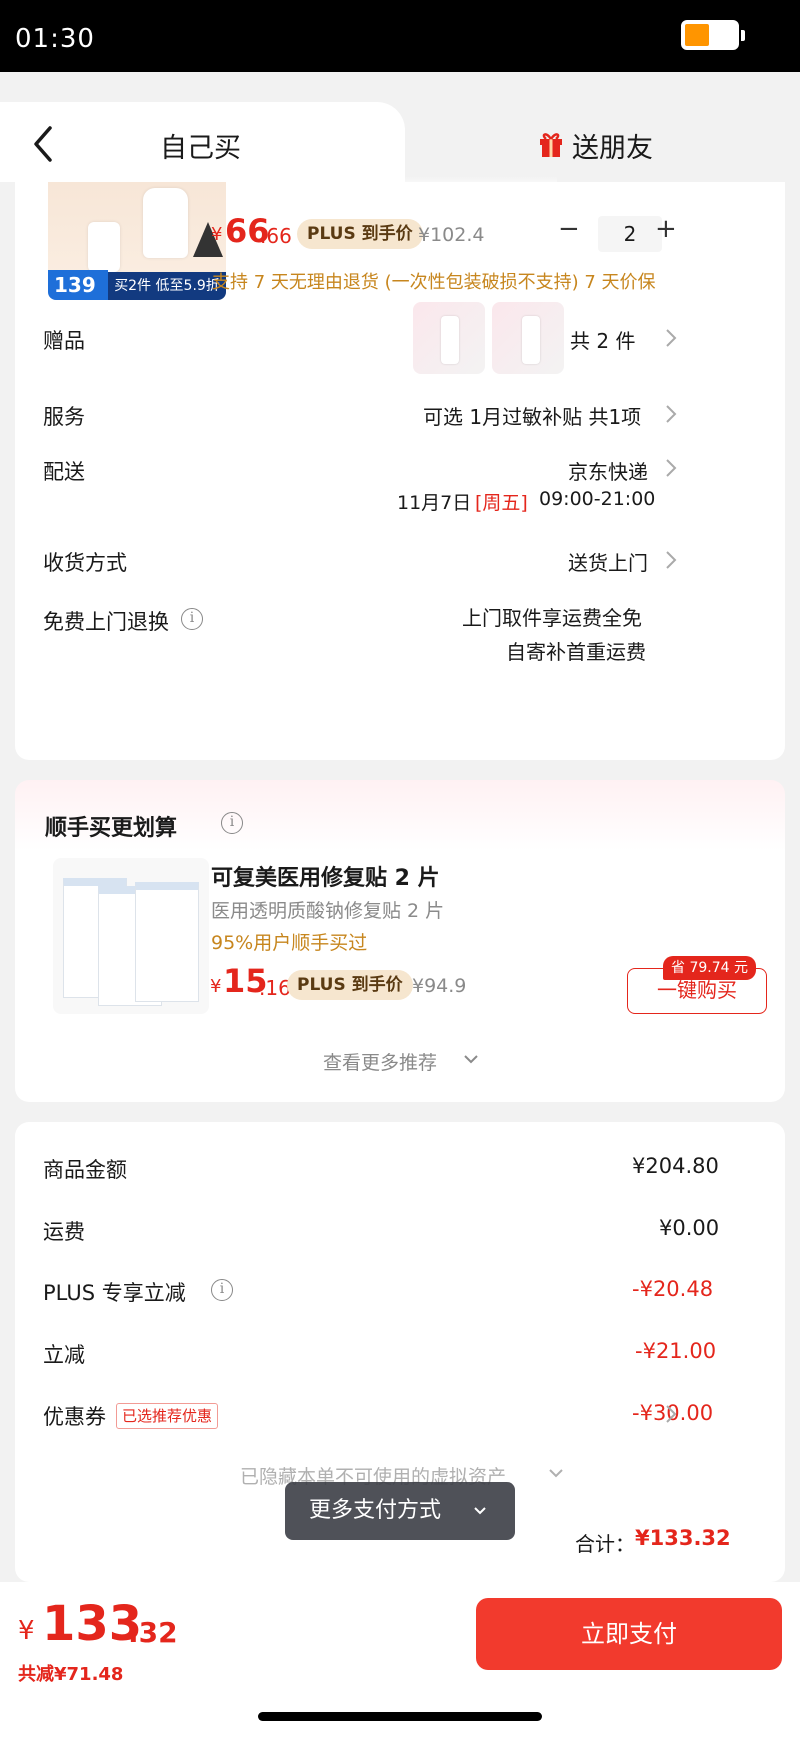  What do you see at coordinates (289, 943) in the screenshot?
I see `recommend-buy-rate: 95%用户顺手买过` at bounding box center [289, 943].